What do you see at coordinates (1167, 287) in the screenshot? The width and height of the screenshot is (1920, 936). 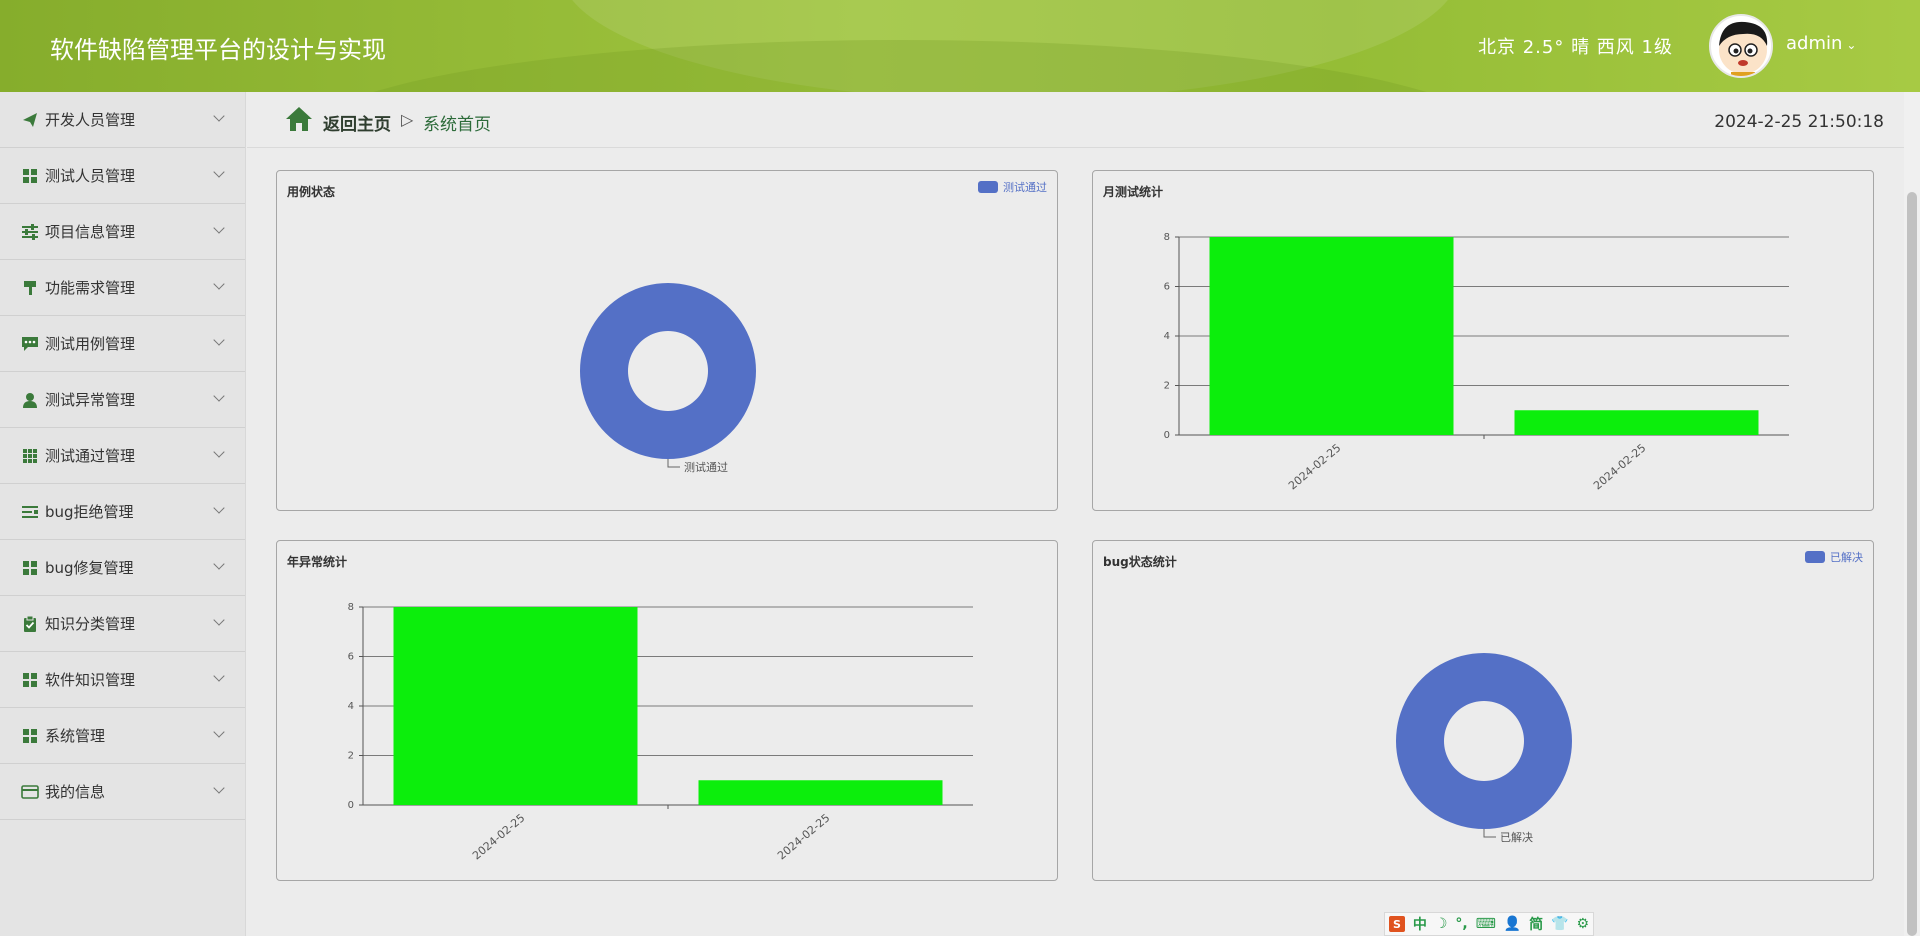 I see `y-tick-label: 6` at bounding box center [1167, 287].